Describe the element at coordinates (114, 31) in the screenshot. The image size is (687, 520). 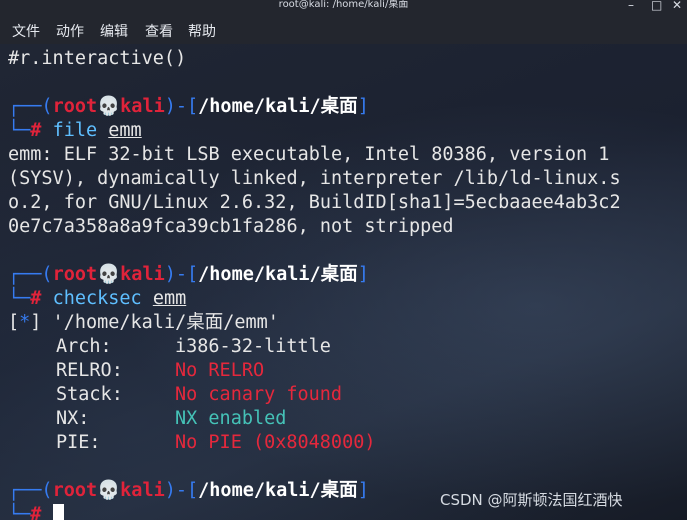
I see `menu-edit: 编辑` at that location.